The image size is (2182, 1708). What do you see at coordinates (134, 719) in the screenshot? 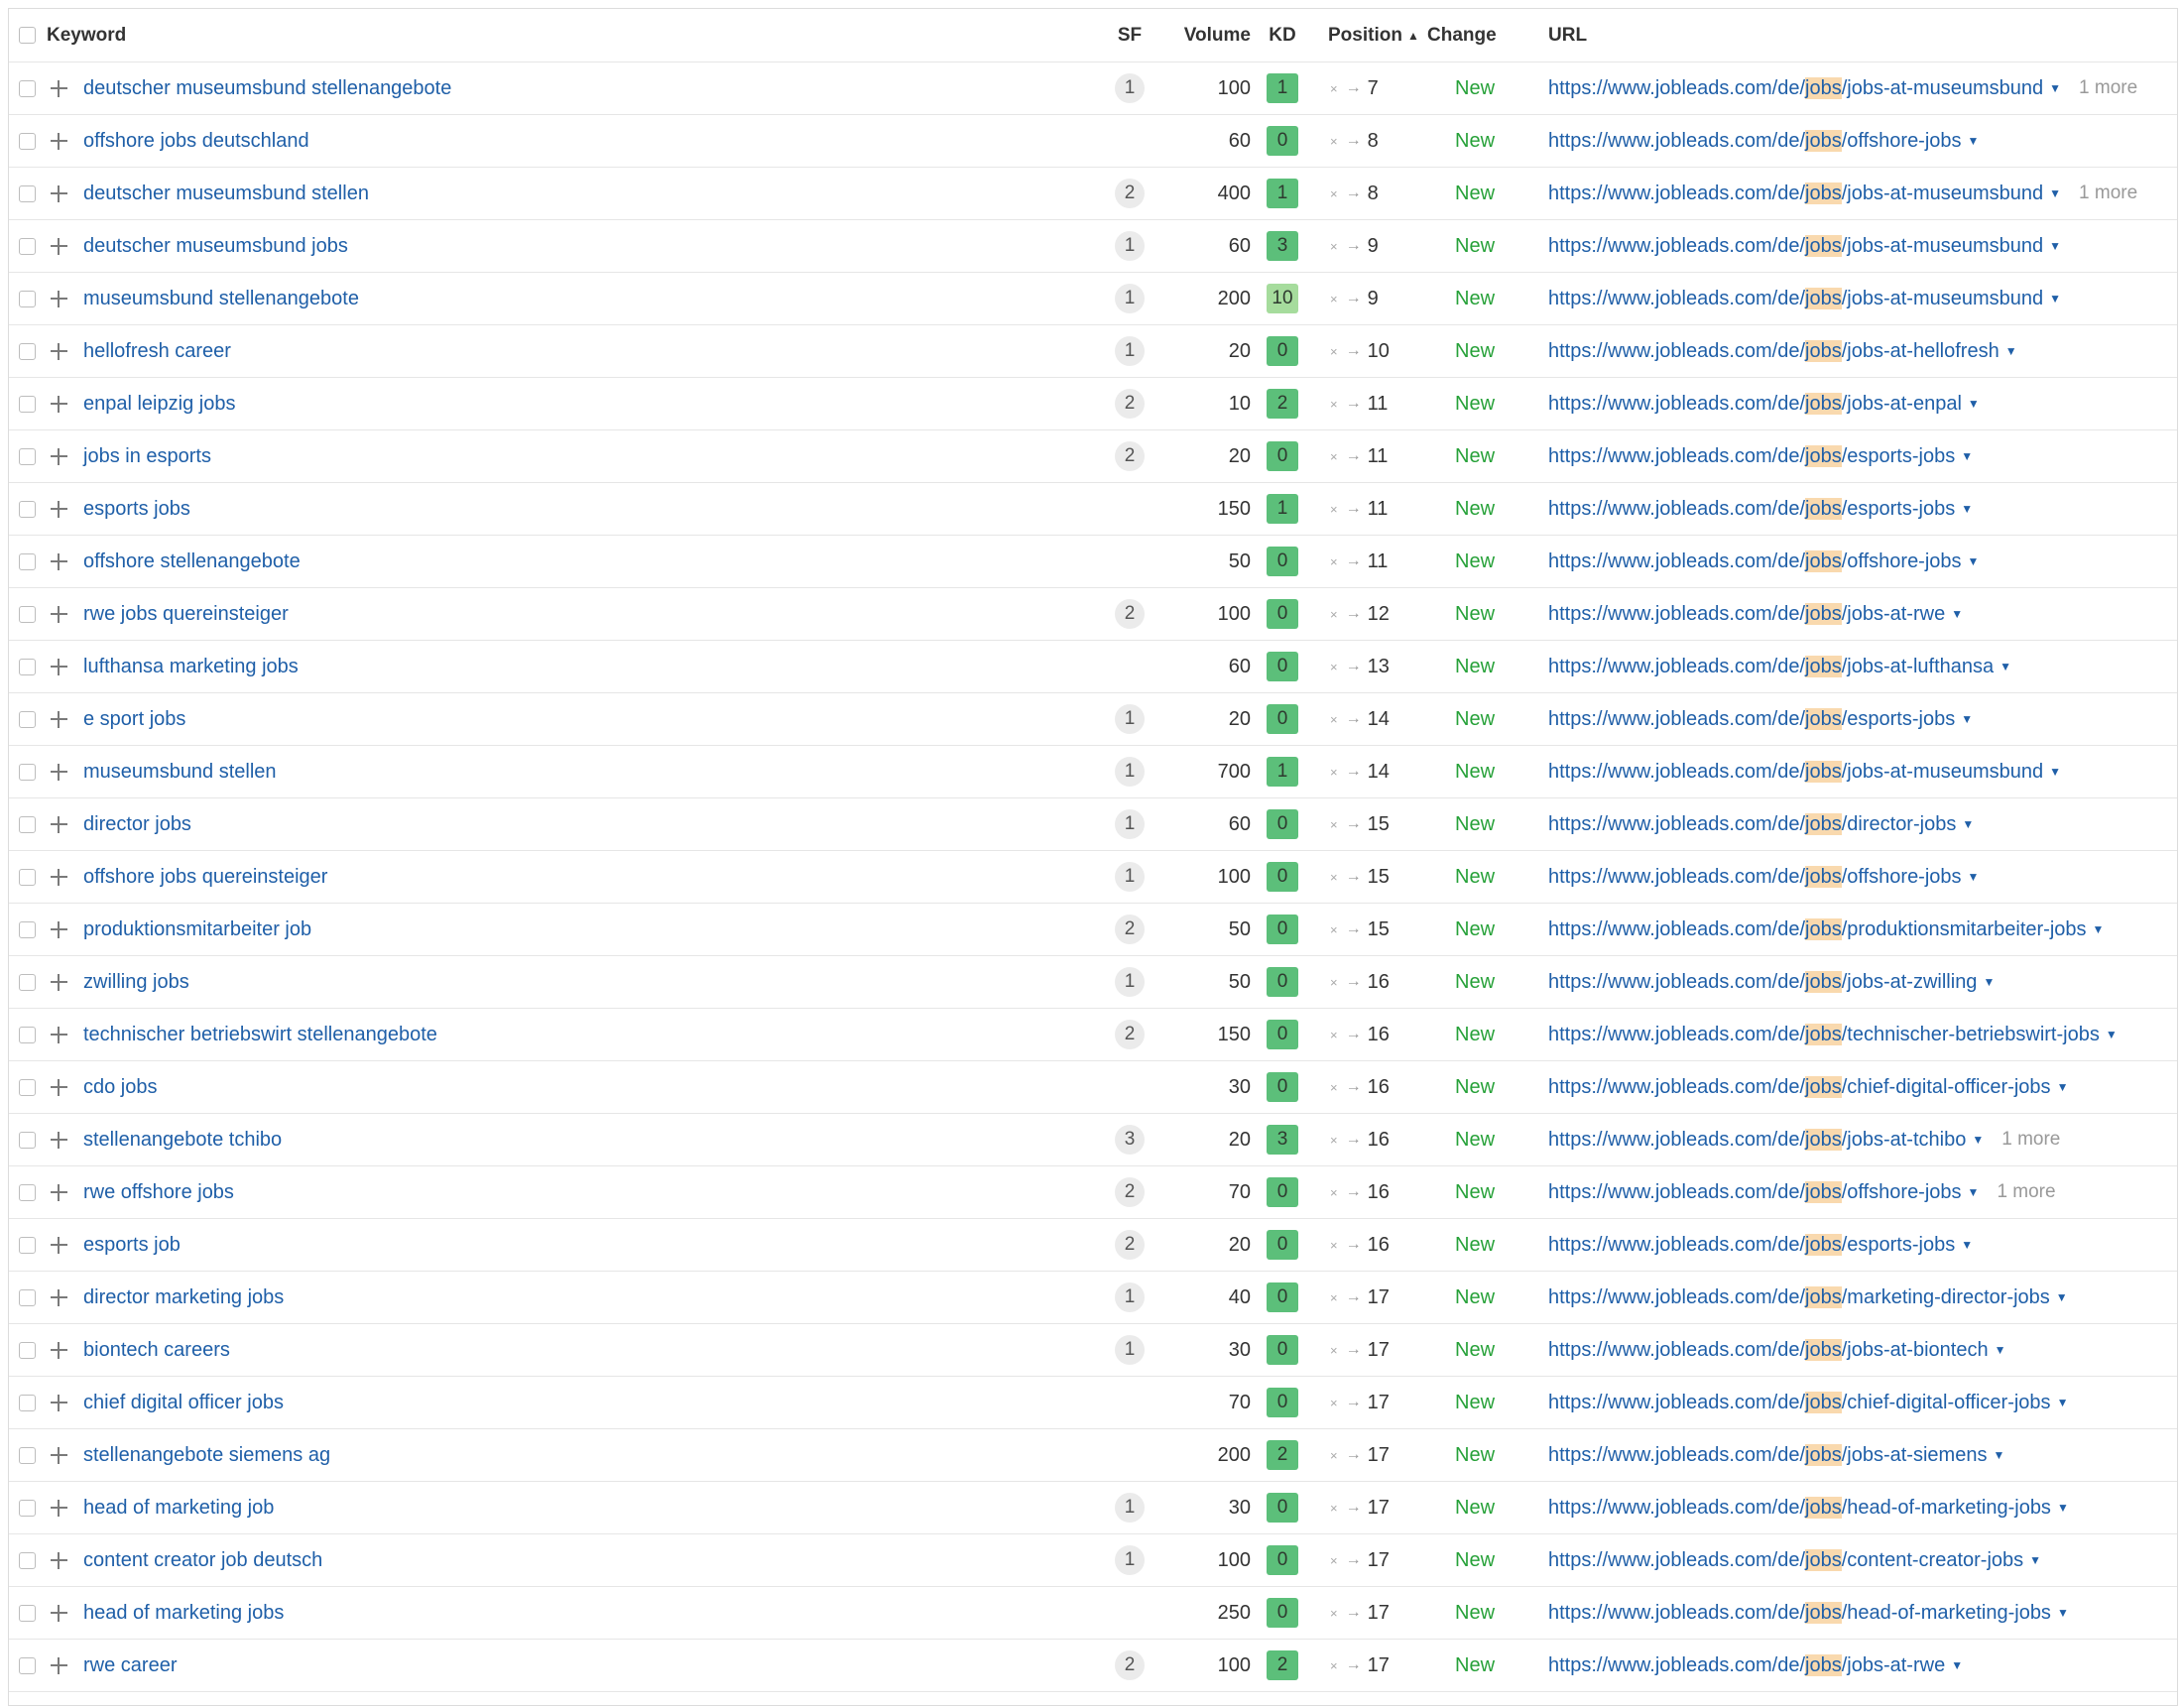
I see `keyword-link: e sport jobs` at bounding box center [134, 719].